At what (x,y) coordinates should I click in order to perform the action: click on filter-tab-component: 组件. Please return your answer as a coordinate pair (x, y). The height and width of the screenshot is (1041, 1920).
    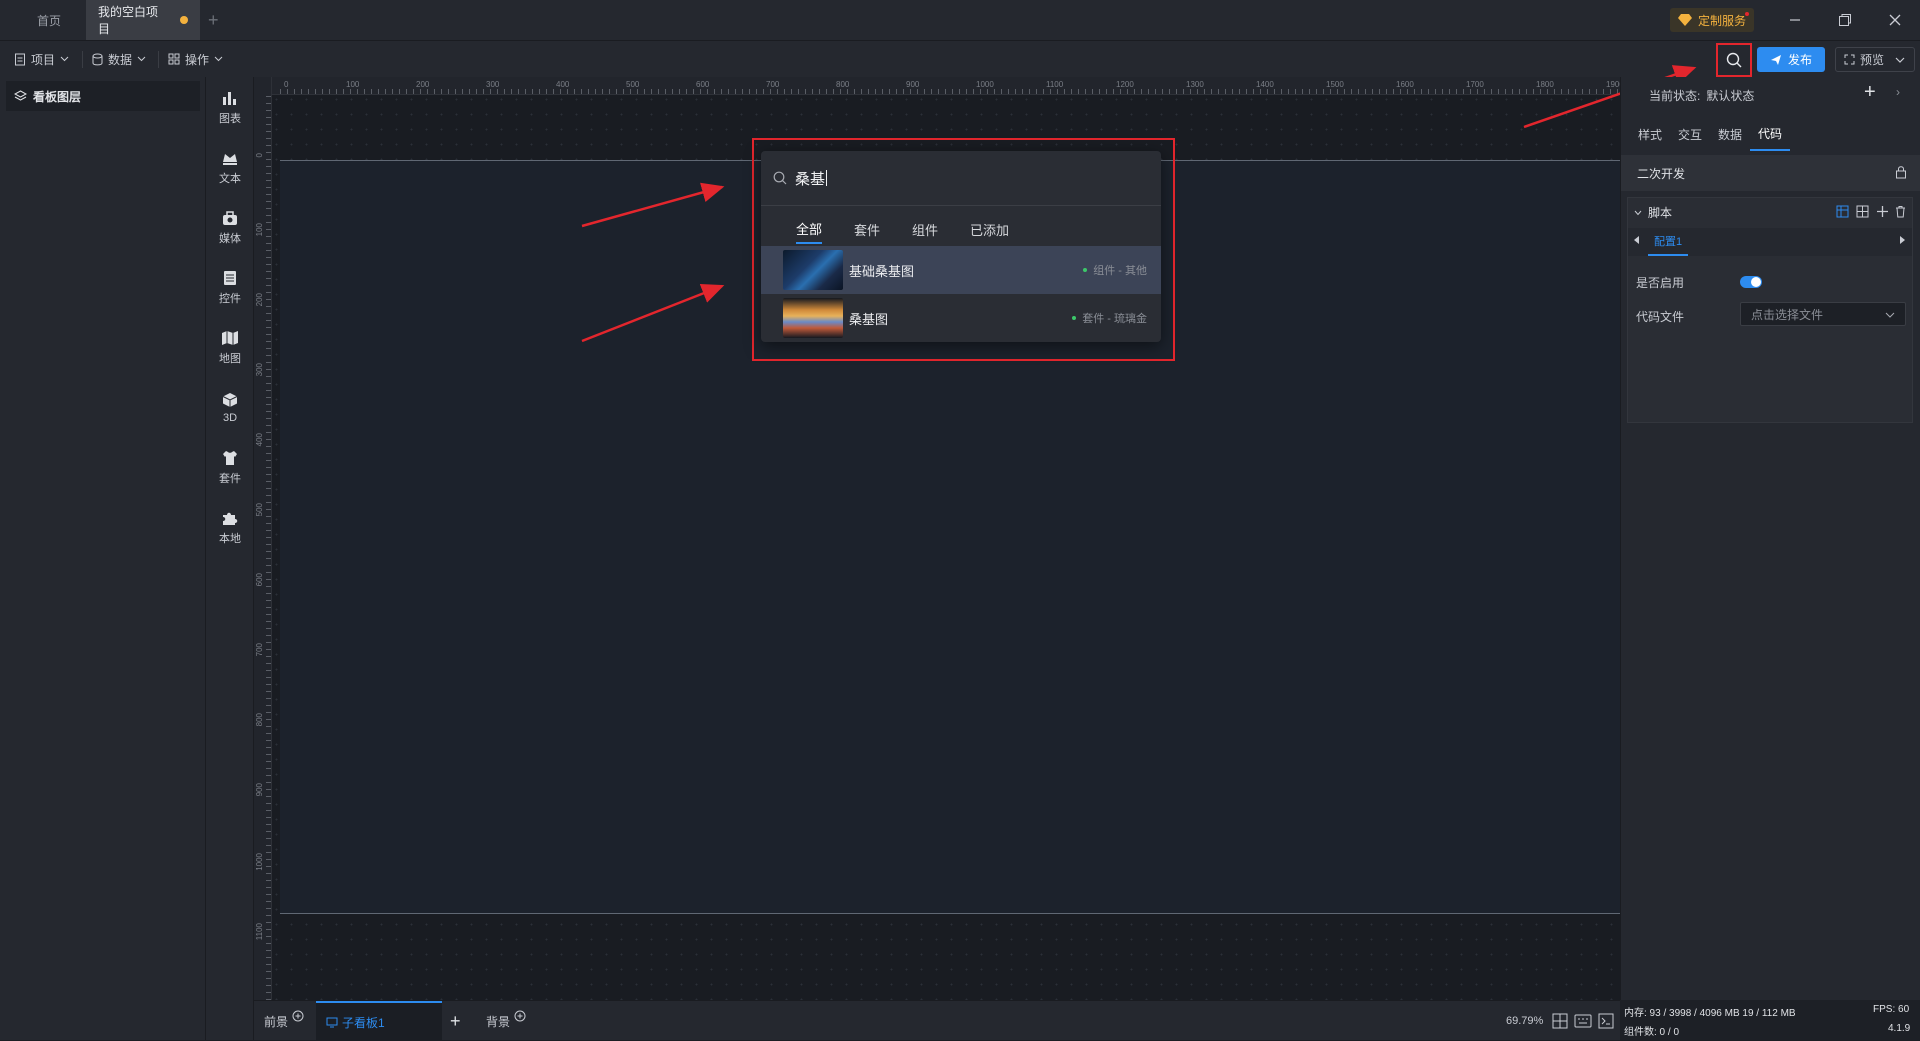
    Looking at the image, I should click on (925, 229).